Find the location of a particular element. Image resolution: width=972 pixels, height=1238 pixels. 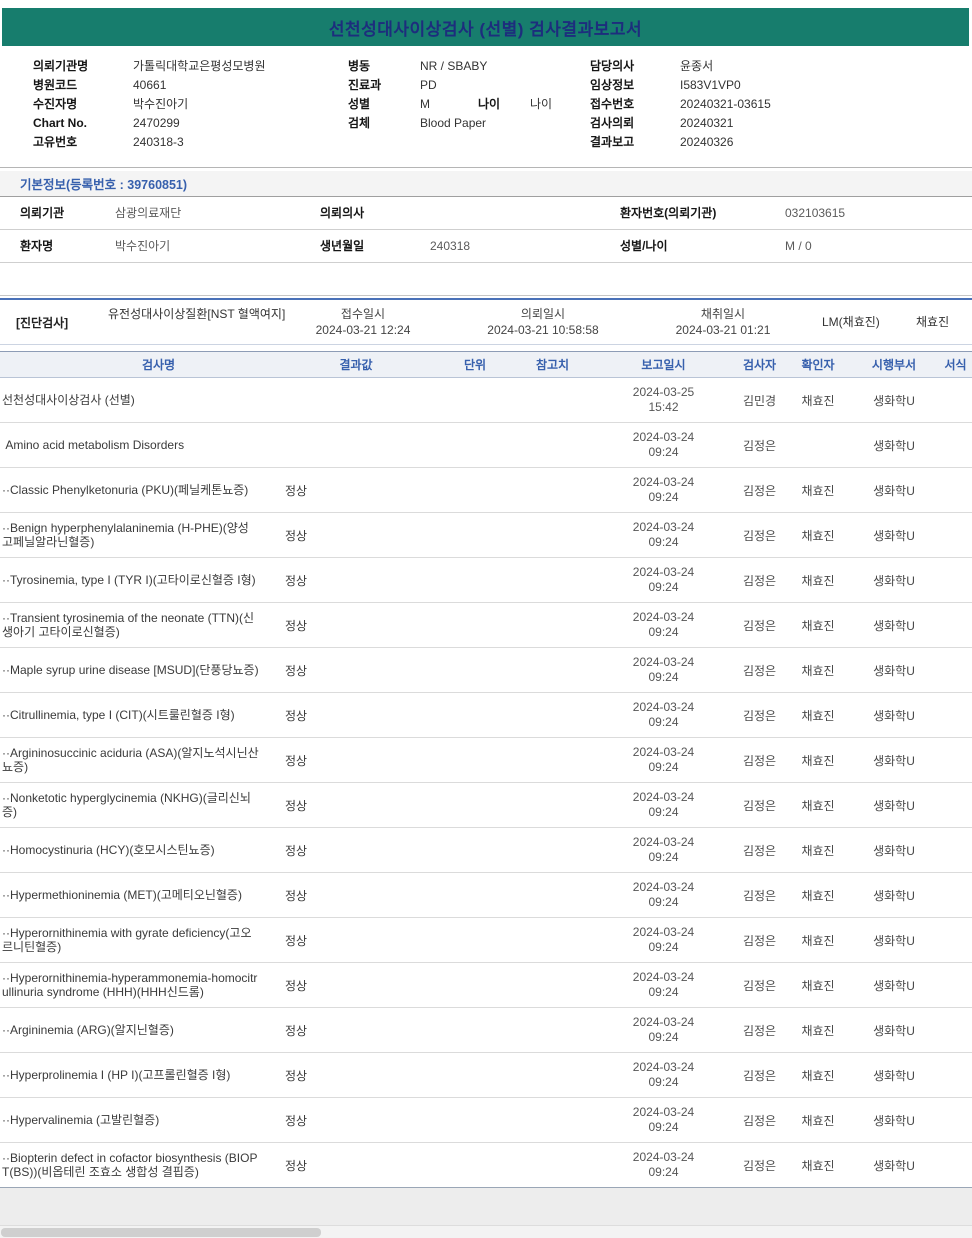

column-header: 참고치 is located at coordinates (552, 364).